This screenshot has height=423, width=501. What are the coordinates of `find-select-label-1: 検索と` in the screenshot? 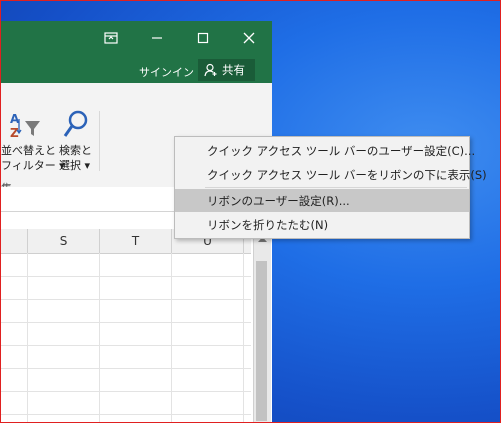 It's located at (75, 150).